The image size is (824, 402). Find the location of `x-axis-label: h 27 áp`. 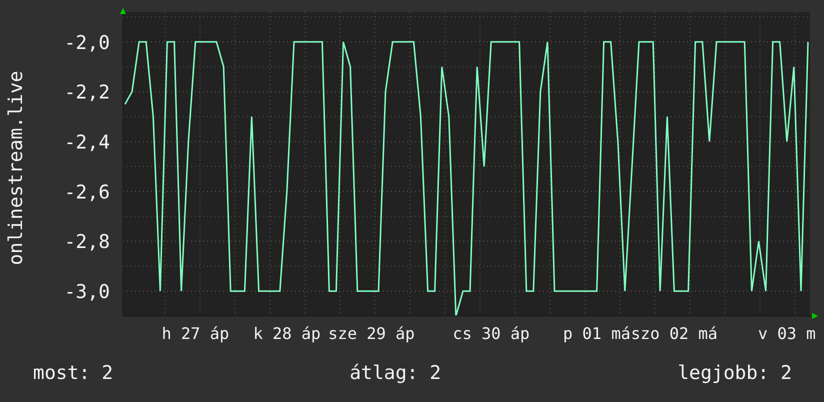

x-axis-label: h 27 áp is located at coordinates (196, 333).